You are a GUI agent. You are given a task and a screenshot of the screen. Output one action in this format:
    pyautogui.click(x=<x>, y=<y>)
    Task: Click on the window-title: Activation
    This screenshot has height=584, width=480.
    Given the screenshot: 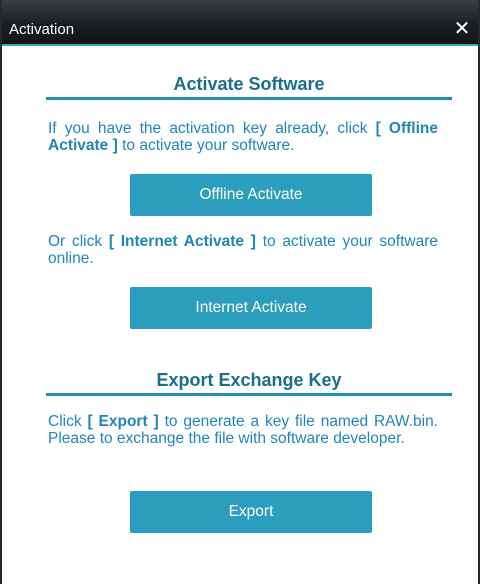 What is the action you would take?
    pyautogui.click(x=42, y=29)
    